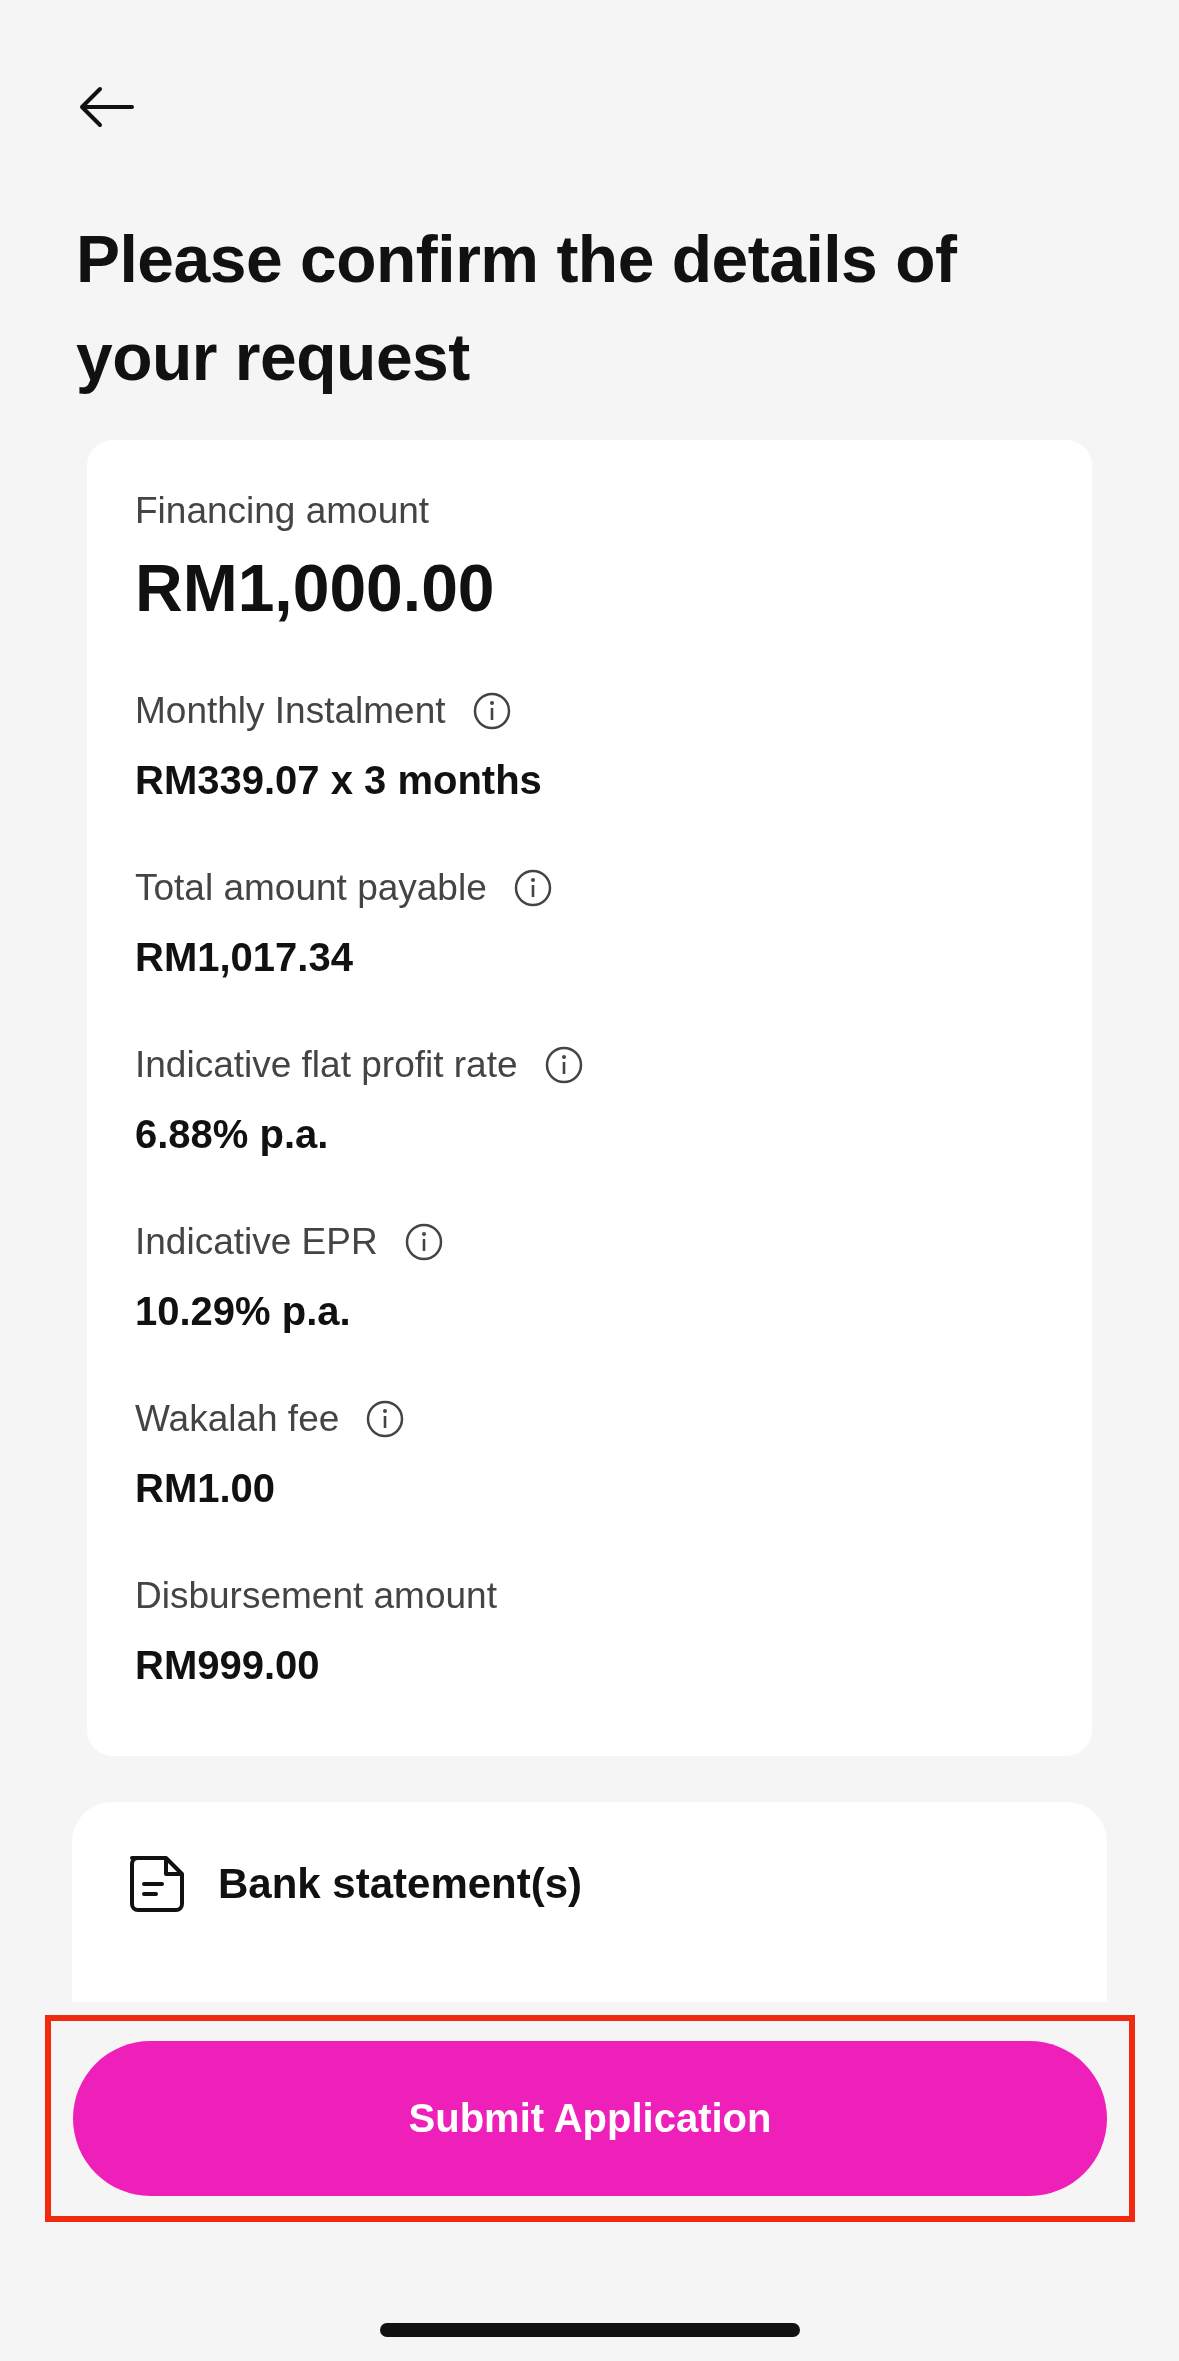 This screenshot has width=1179, height=2361. What do you see at coordinates (237, 1419) in the screenshot?
I see `detail-label: Wakalah fee` at bounding box center [237, 1419].